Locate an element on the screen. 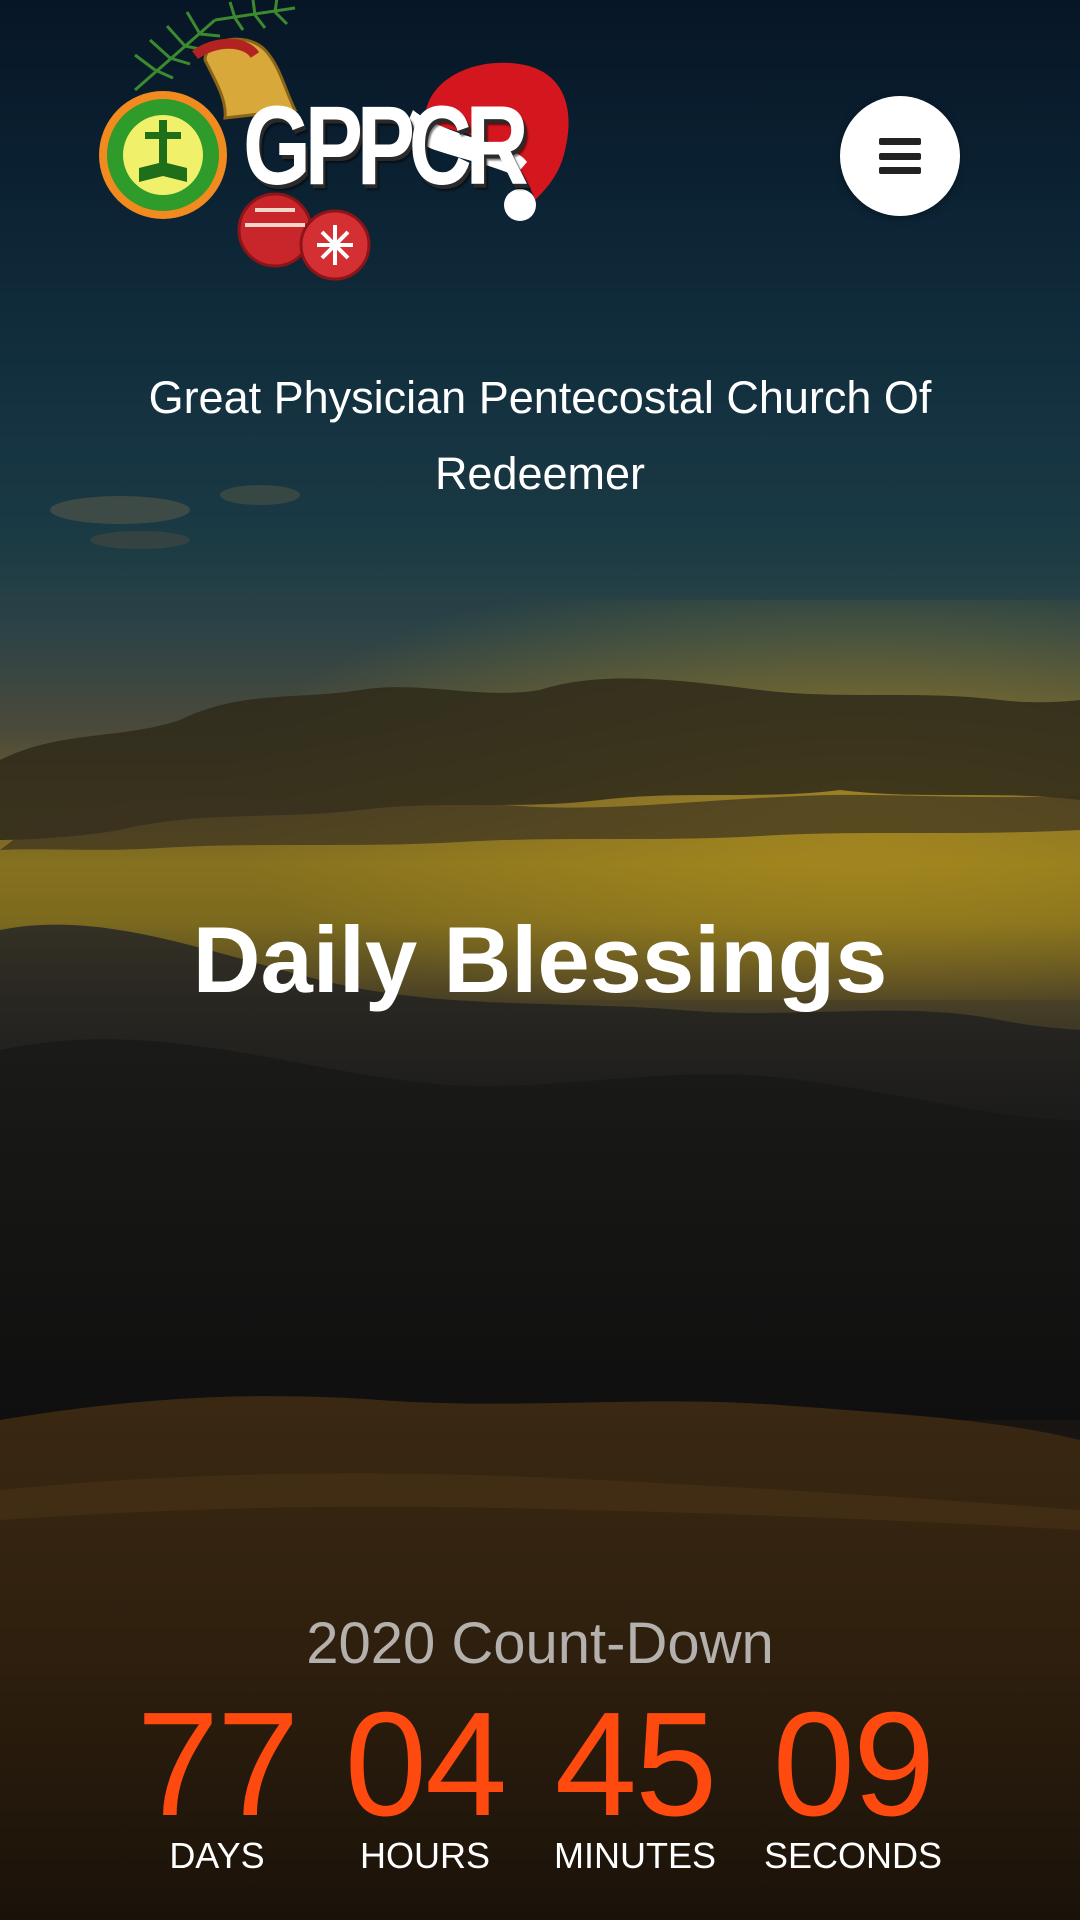  countdown-days: 77 DAYS is located at coordinates (217, 1783).